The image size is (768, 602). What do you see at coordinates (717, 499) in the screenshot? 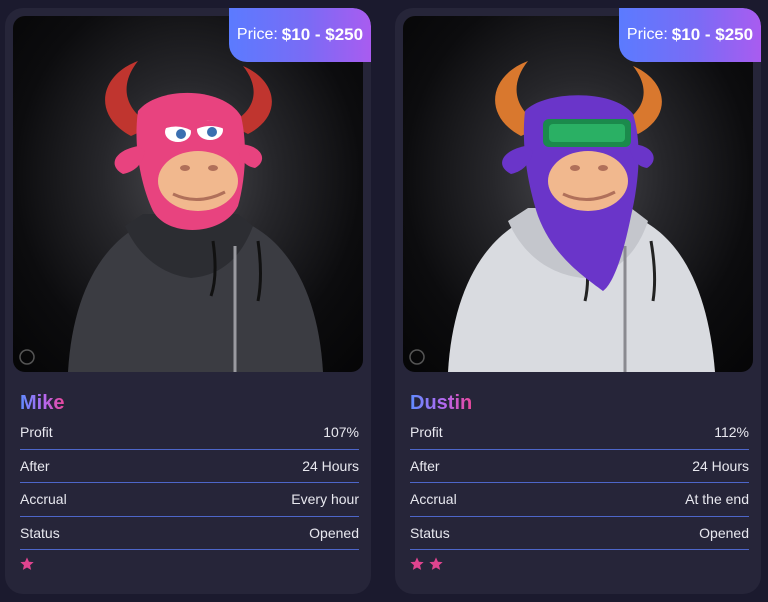
I see `stat-value: At the end` at bounding box center [717, 499].